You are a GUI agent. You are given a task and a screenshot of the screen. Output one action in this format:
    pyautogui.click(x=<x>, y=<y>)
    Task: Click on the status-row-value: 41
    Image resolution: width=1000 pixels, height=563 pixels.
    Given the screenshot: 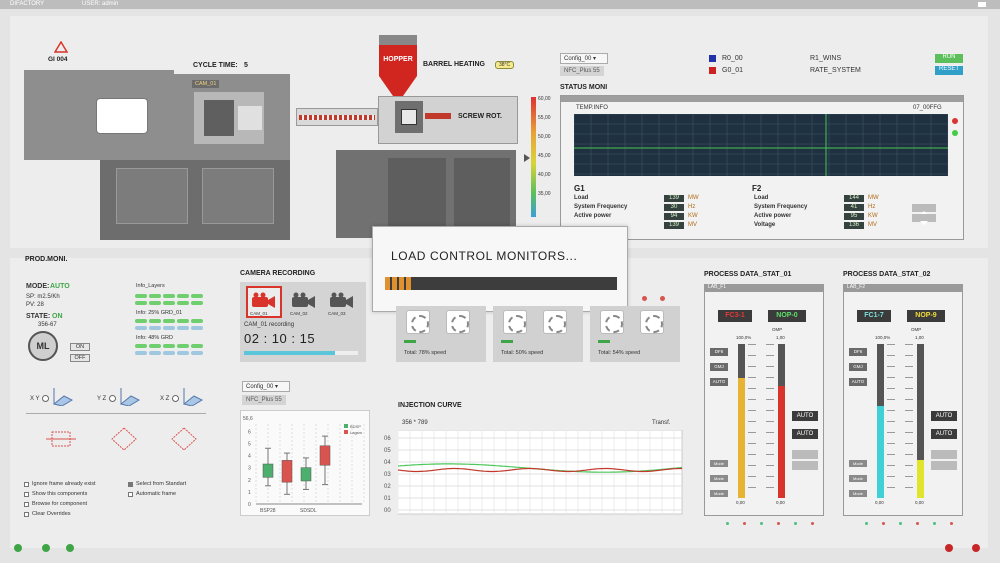 What is the action you would take?
    pyautogui.click(x=854, y=207)
    